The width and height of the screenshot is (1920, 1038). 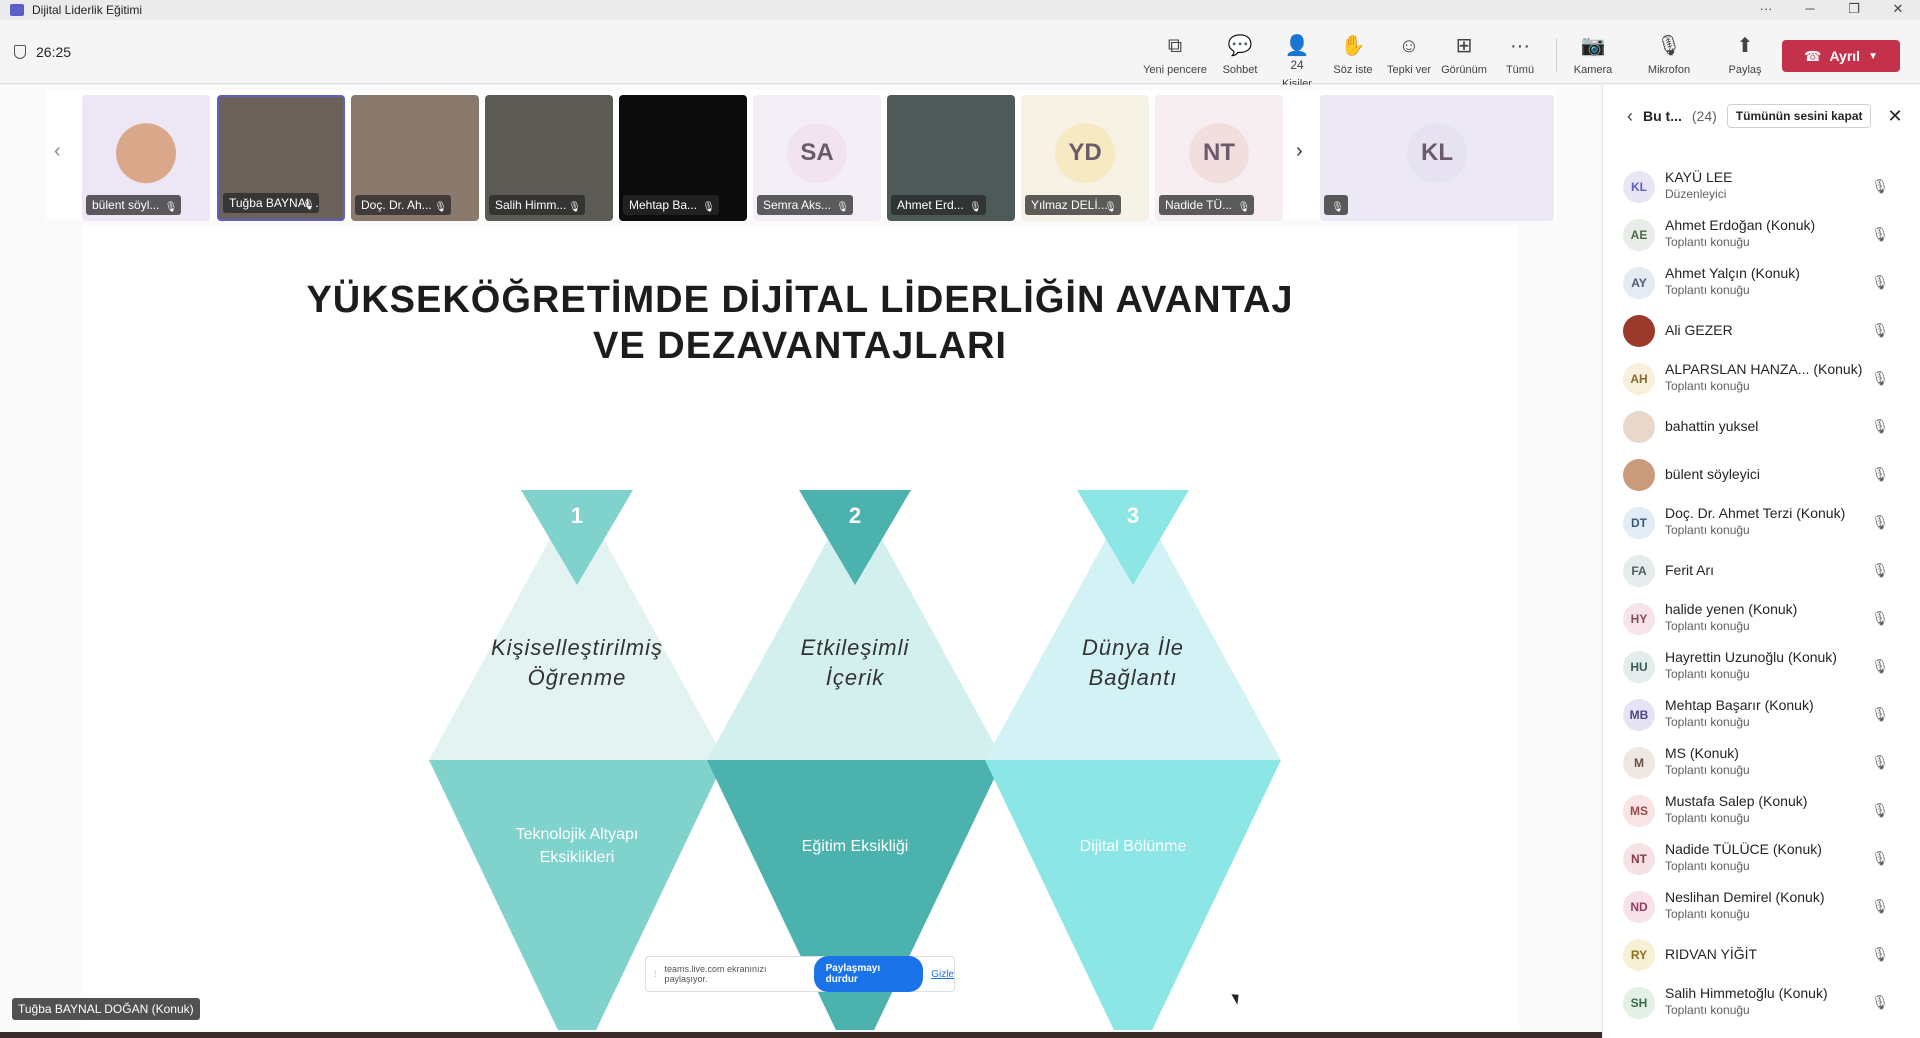 What do you see at coordinates (1894, 116) in the screenshot?
I see `close-icon: ✕` at bounding box center [1894, 116].